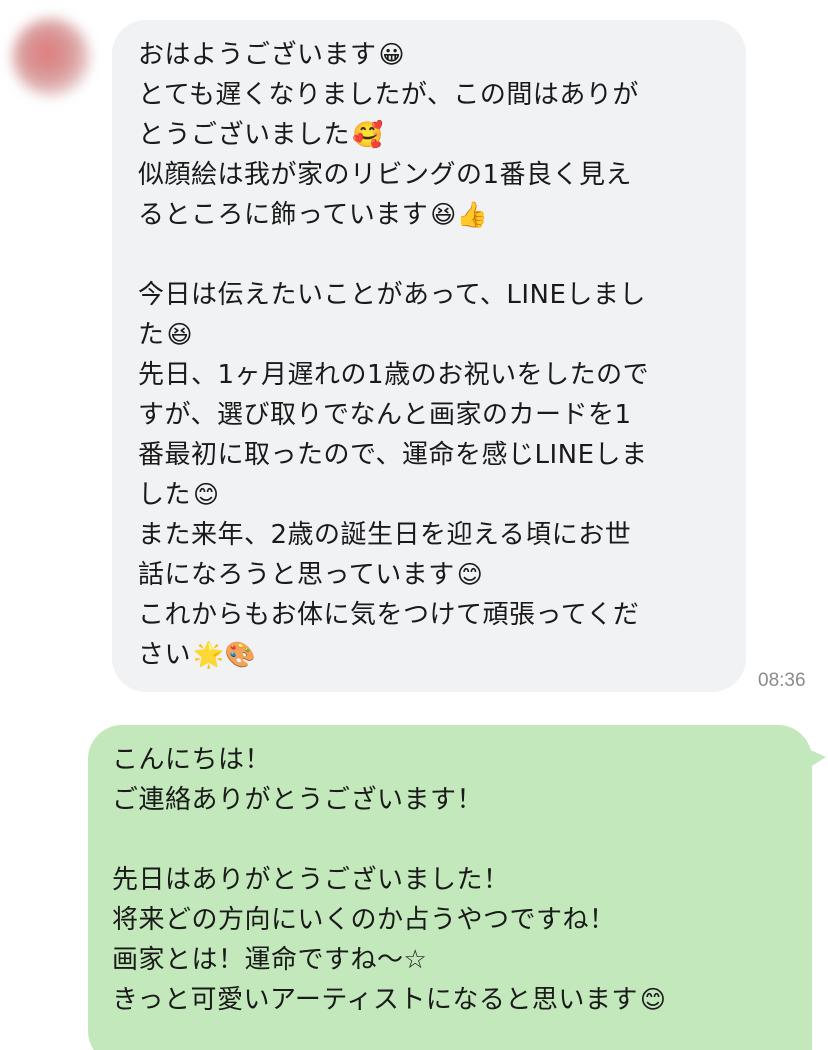 The height and width of the screenshot is (1050, 828). Describe the element at coordinates (393, 455) in the screenshot. I see `message-line: 番最初に取ったので、運命を感じLINEしま` at that location.